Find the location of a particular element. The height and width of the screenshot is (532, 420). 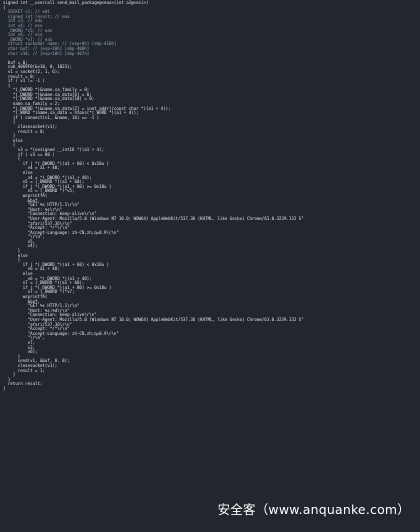

watermark-text: 安全客（www.anquanke.com） is located at coordinates (313, 509).